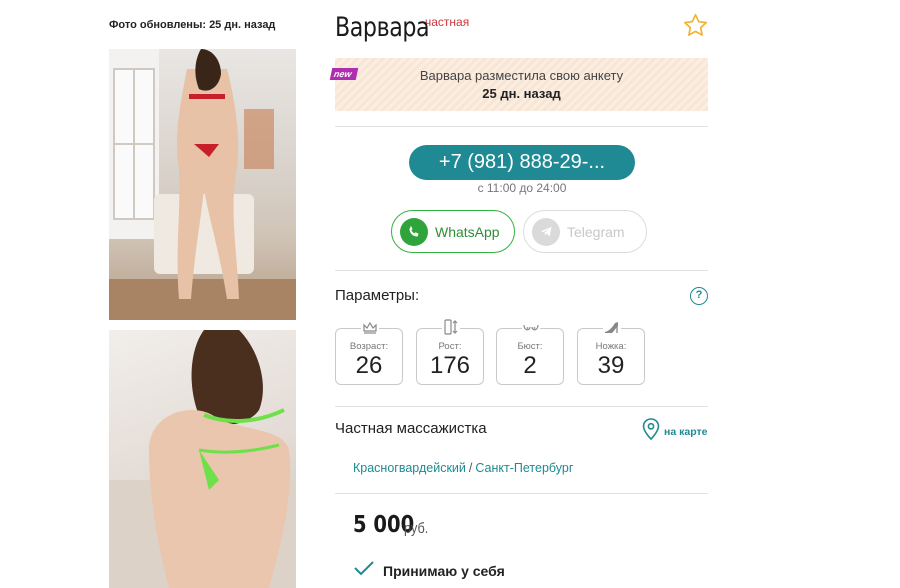  Describe the element at coordinates (530, 365) in the screenshot. I see `param-bust-value: 2` at that location.